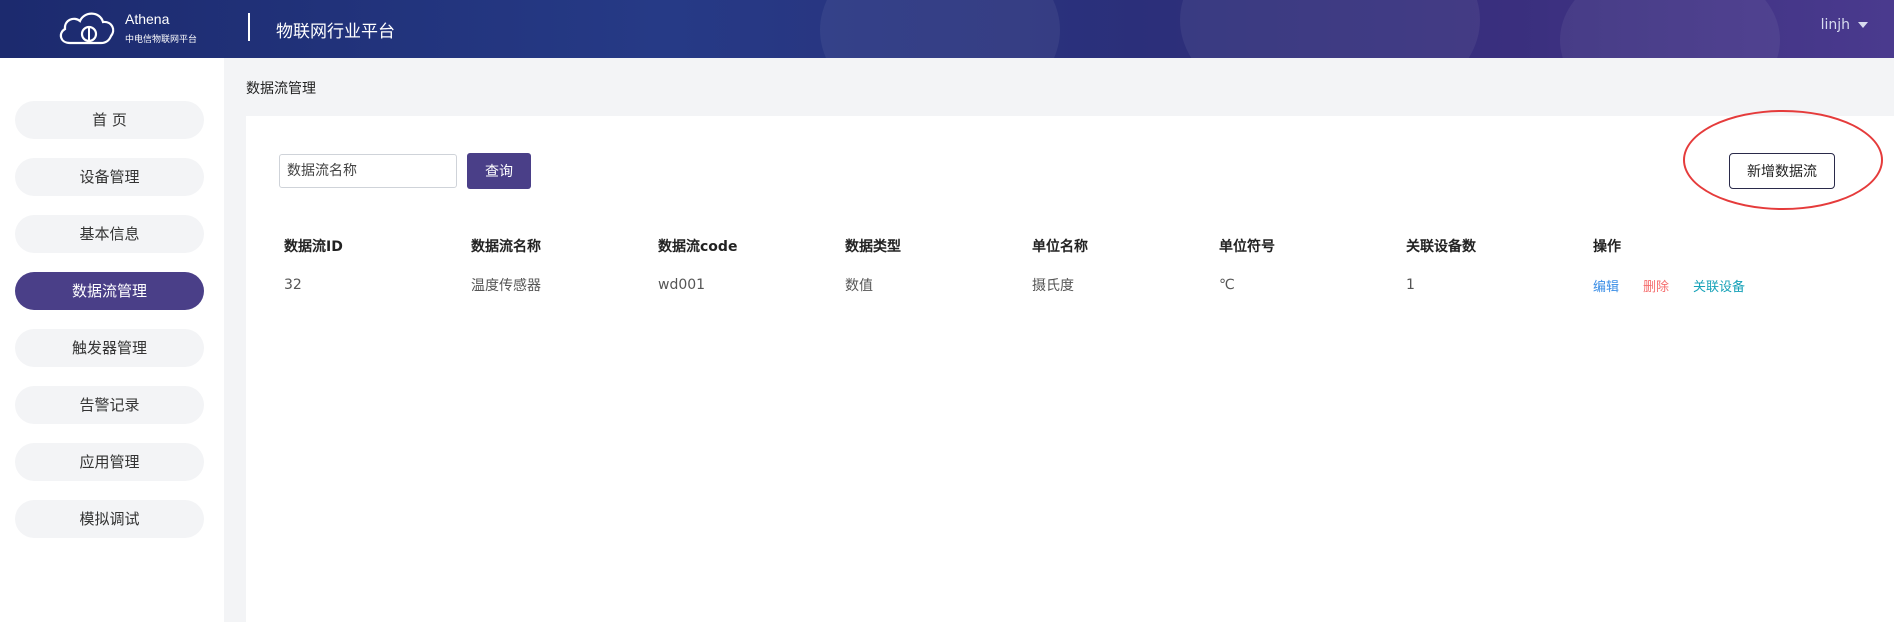 This screenshot has width=1894, height=622. What do you see at coordinates (109, 462) in the screenshot?
I see `sidebar-item-app-management: 应用管理` at bounding box center [109, 462].